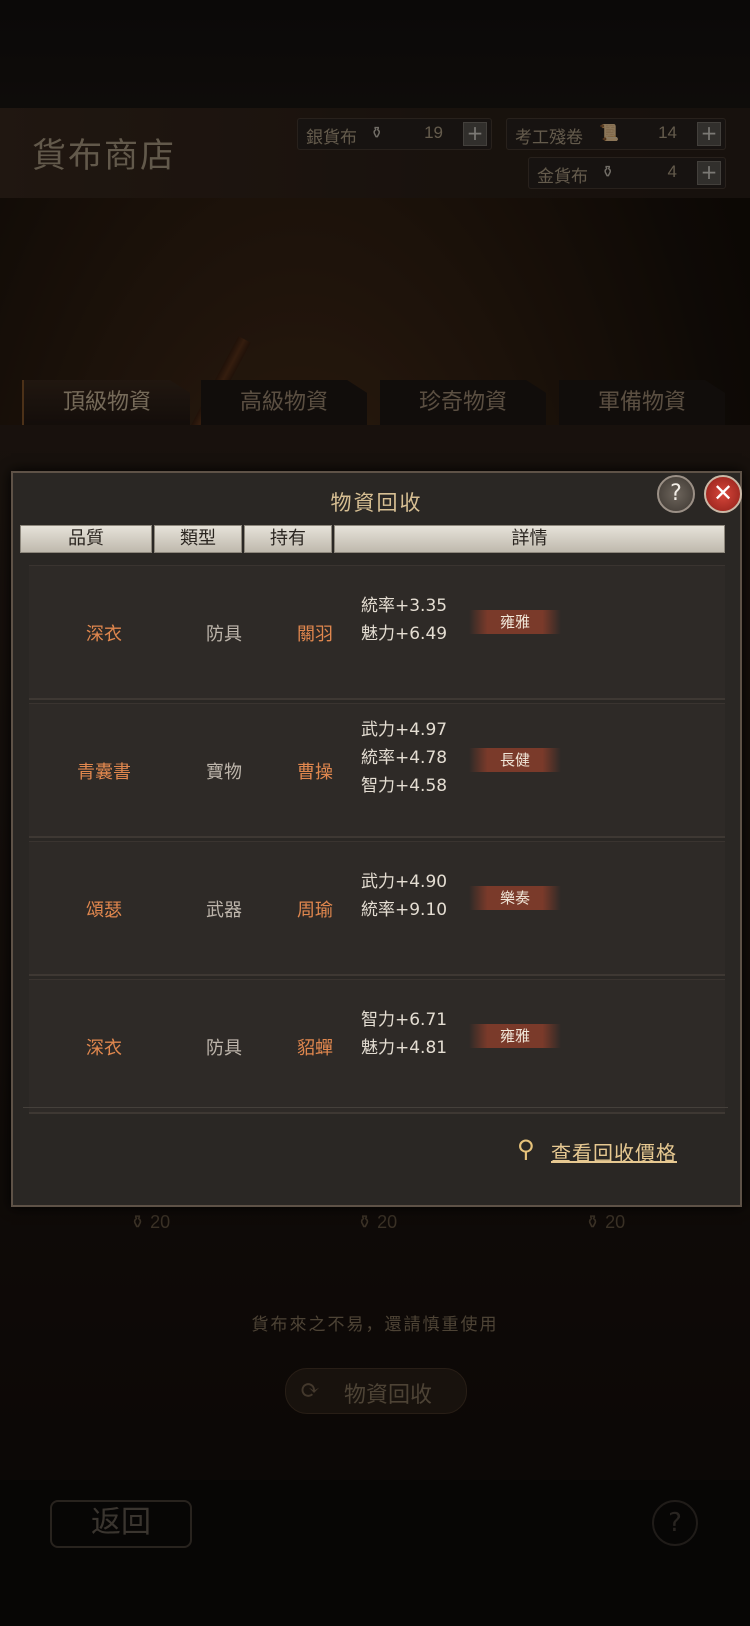 The height and width of the screenshot is (1626, 750). I want to click on table-row: 深衣 防具 關羽 統率+3.35 魅力+6.49 雍雅, so click(377, 632).